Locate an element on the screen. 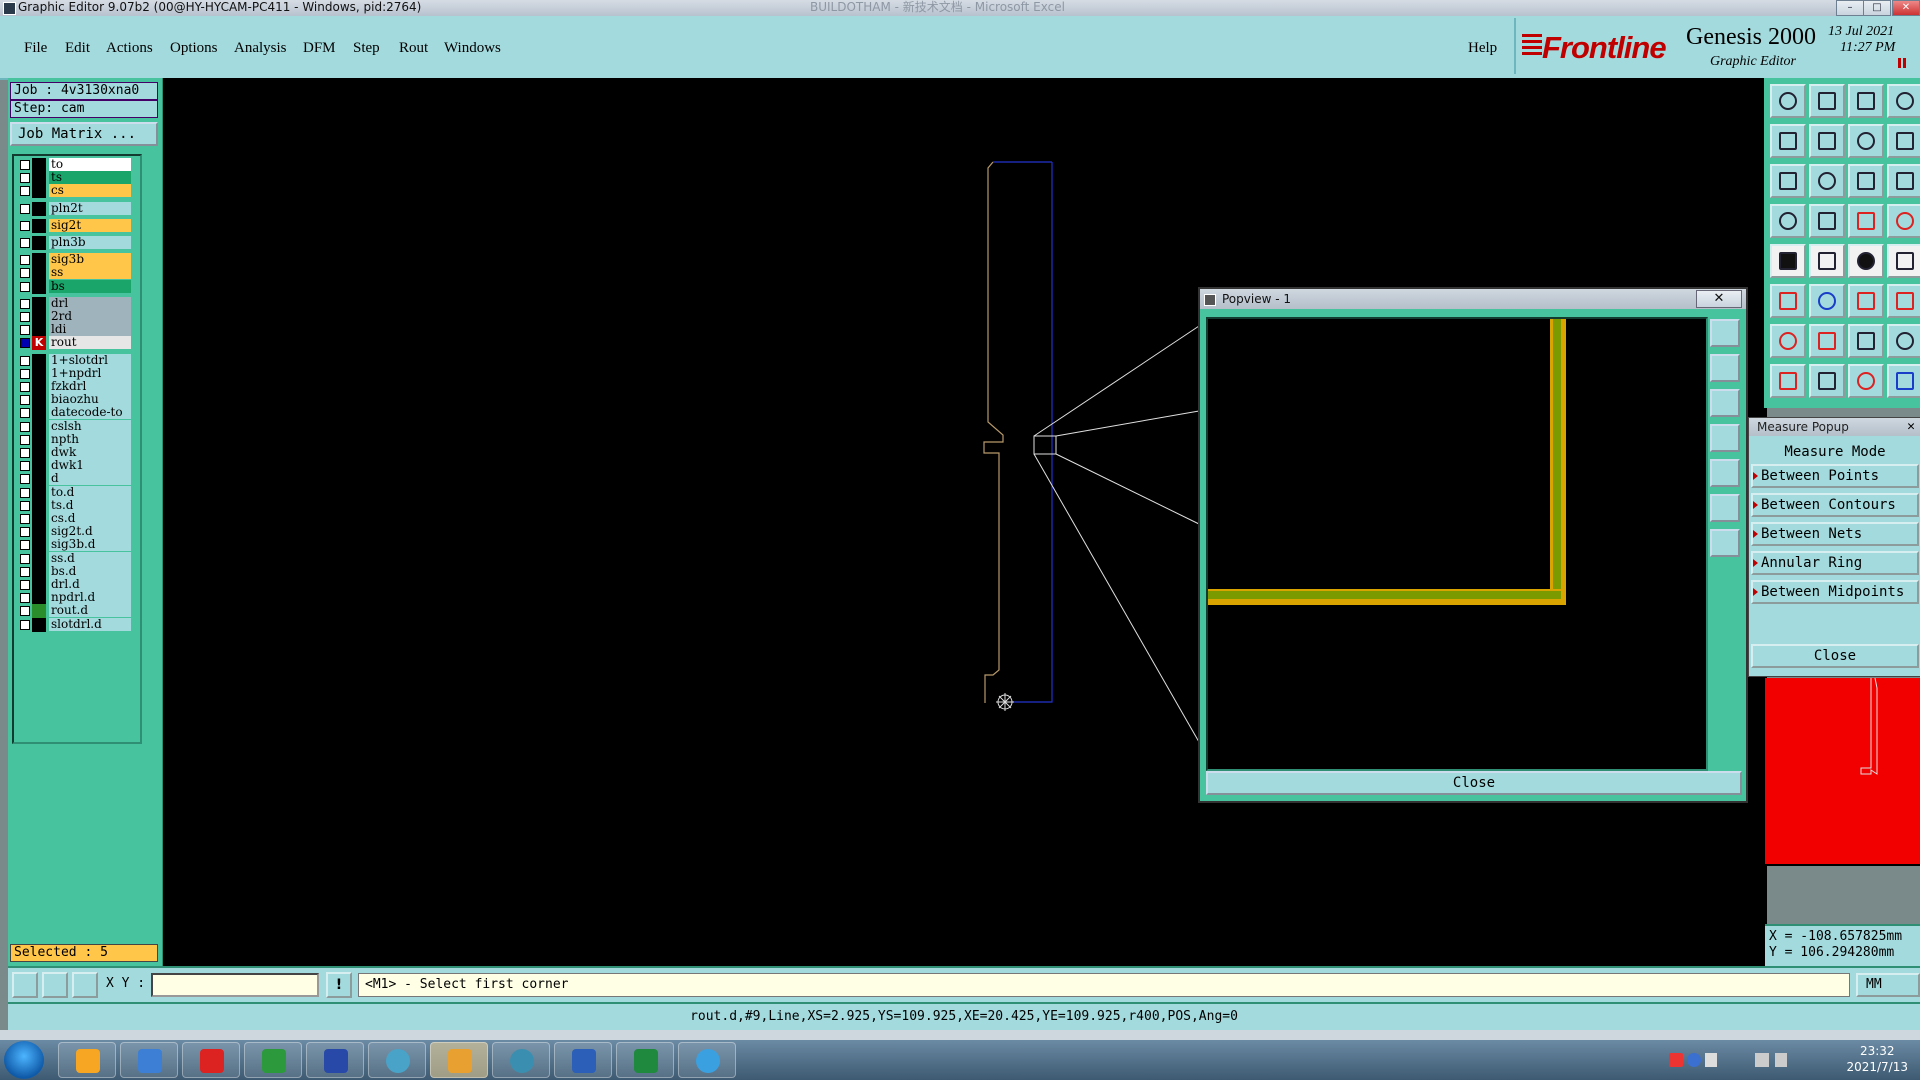 This screenshot has width=1920, height=1080. layer-row: pln2t is located at coordinates (76, 208).